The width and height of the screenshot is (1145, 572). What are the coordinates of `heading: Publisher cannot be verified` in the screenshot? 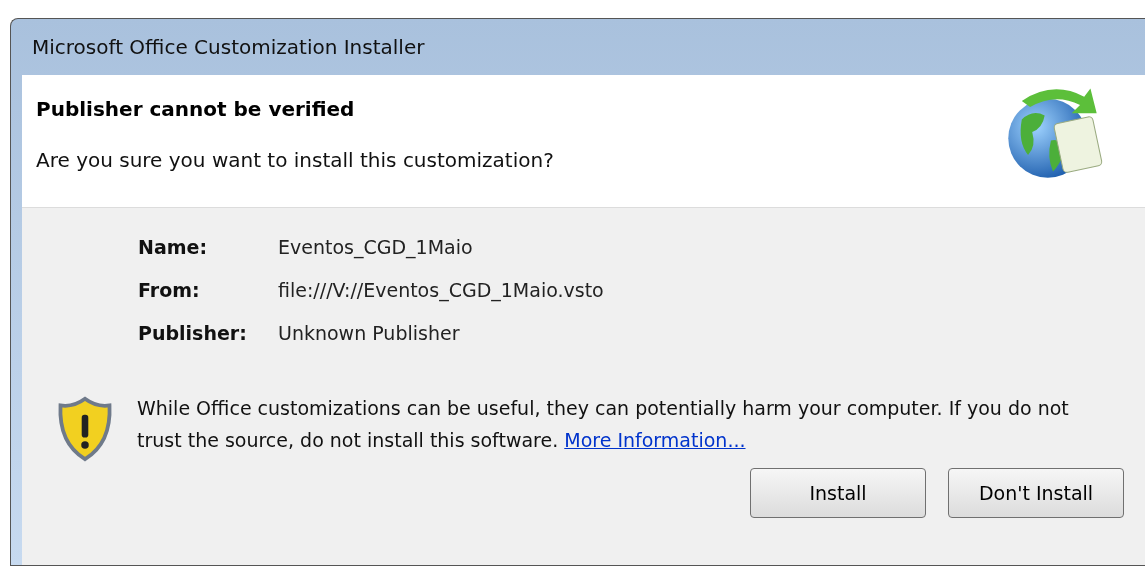 It's located at (196, 109).